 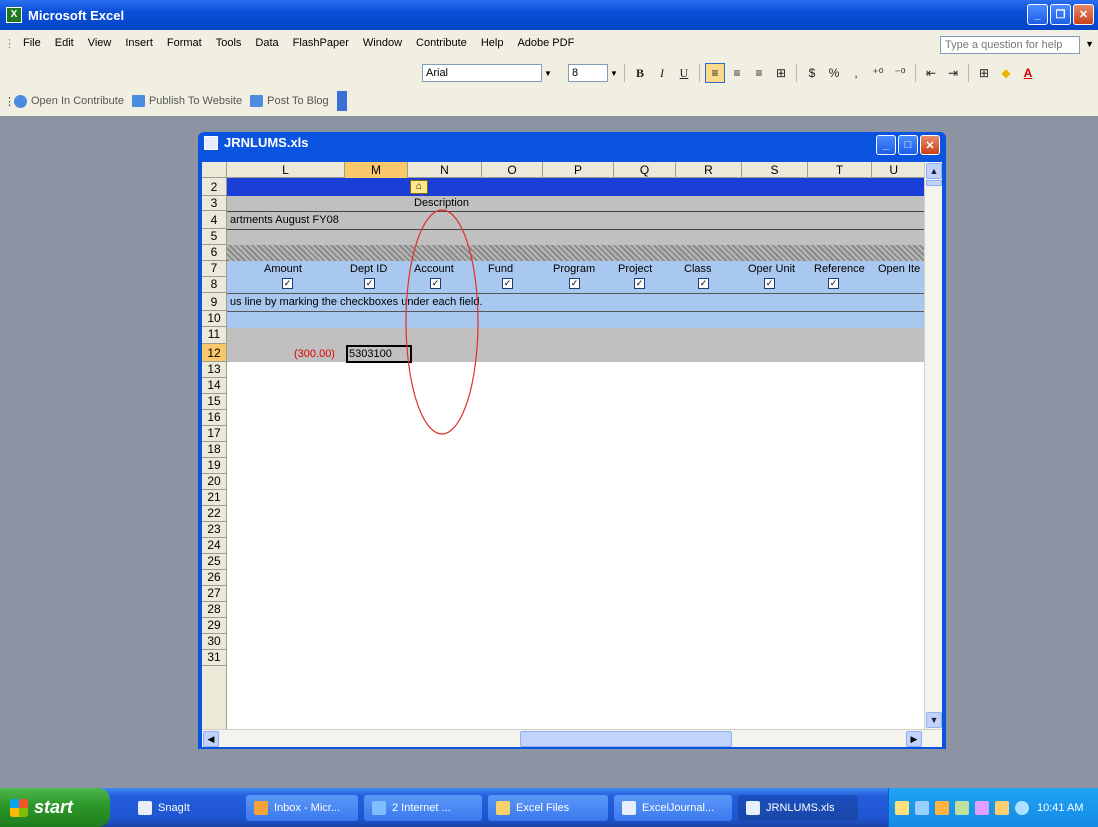 What do you see at coordinates (922, 807) in the screenshot?
I see `network-icon` at bounding box center [922, 807].